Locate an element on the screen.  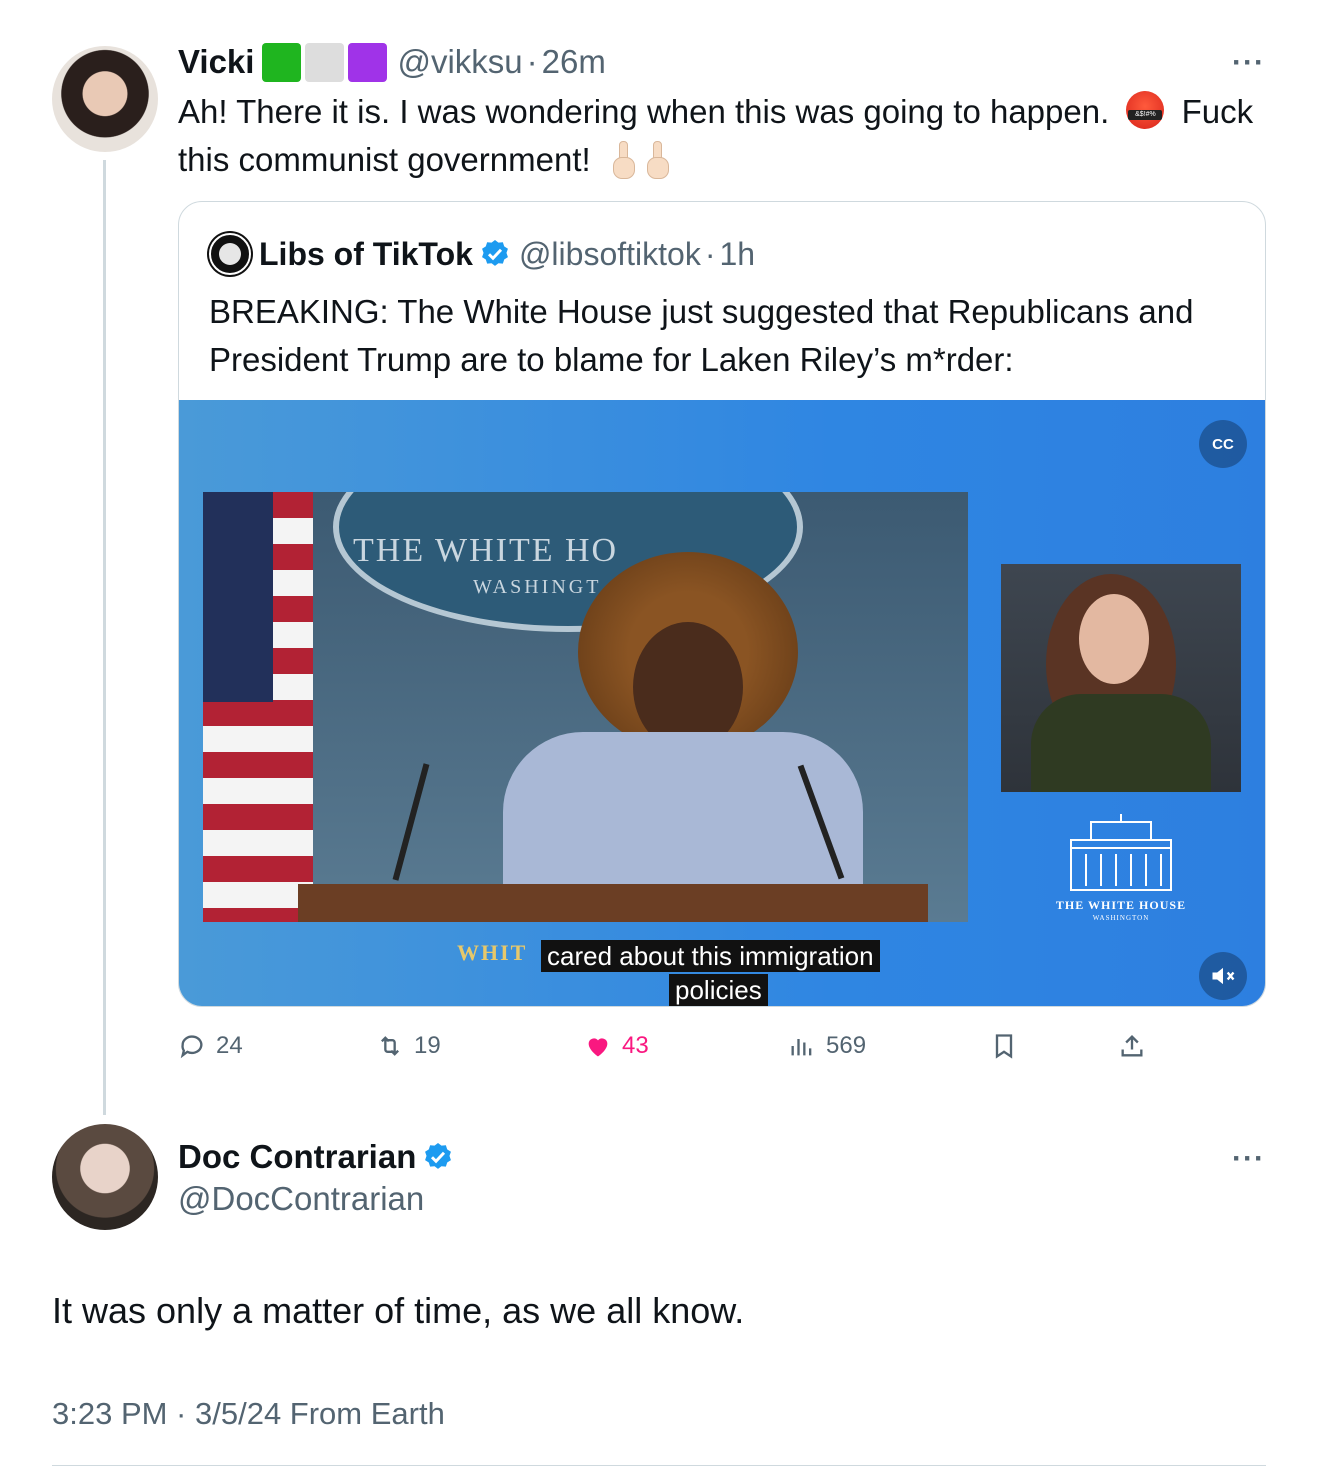
thread-connector-line is located at coordinates (104, 637).